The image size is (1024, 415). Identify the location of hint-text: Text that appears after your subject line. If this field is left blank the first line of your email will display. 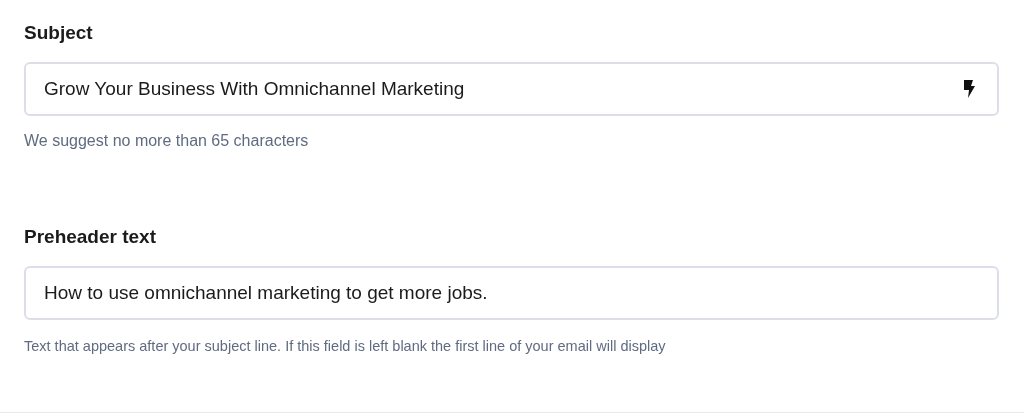
(345, 346).